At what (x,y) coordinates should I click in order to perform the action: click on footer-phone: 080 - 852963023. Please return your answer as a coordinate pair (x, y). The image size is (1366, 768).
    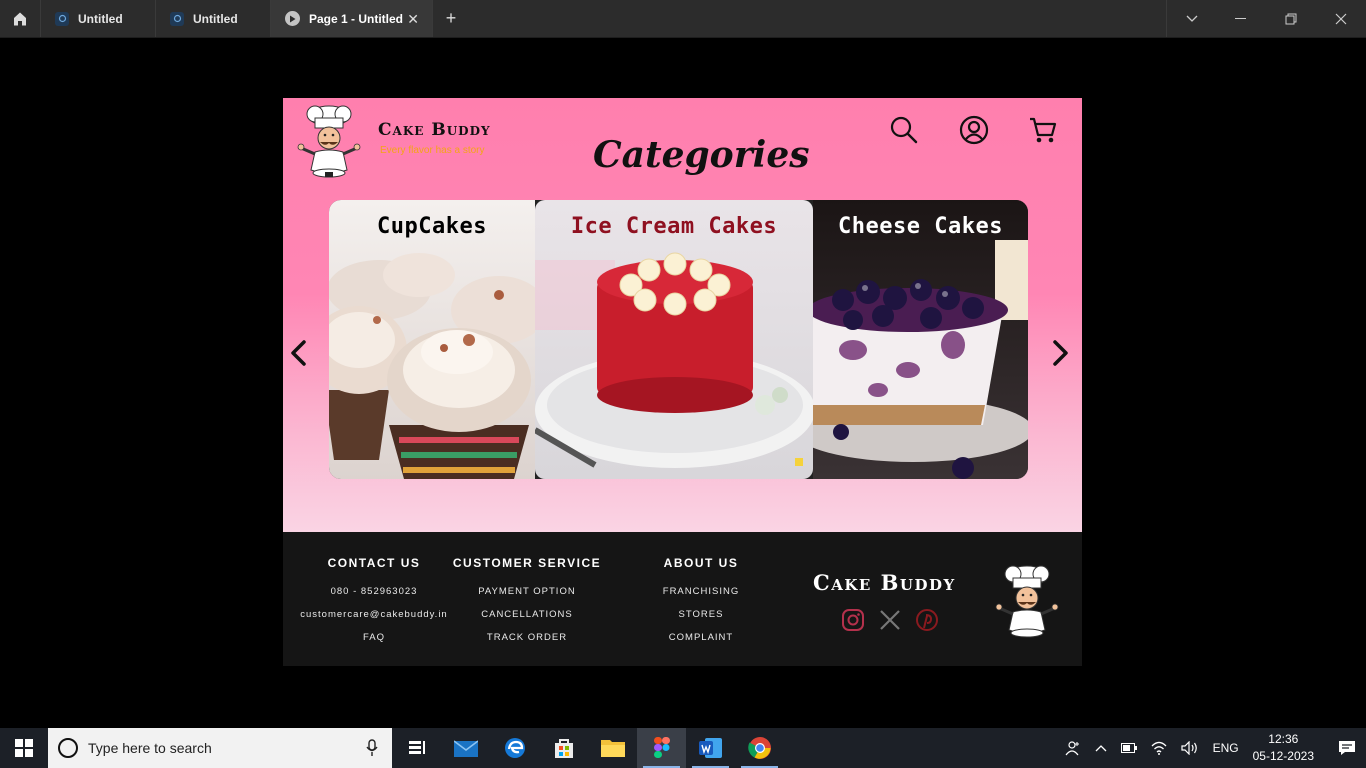
    Looking at the image, I should click on (374, 591).